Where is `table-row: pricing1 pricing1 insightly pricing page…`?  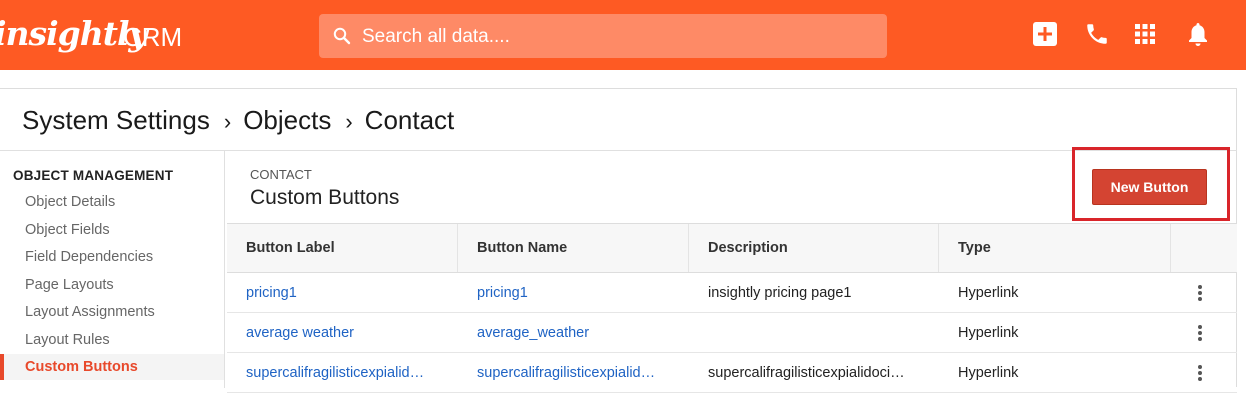
table-row: pricing1 pricing1 insightly pricing page… is located at coordinates (732, 293).